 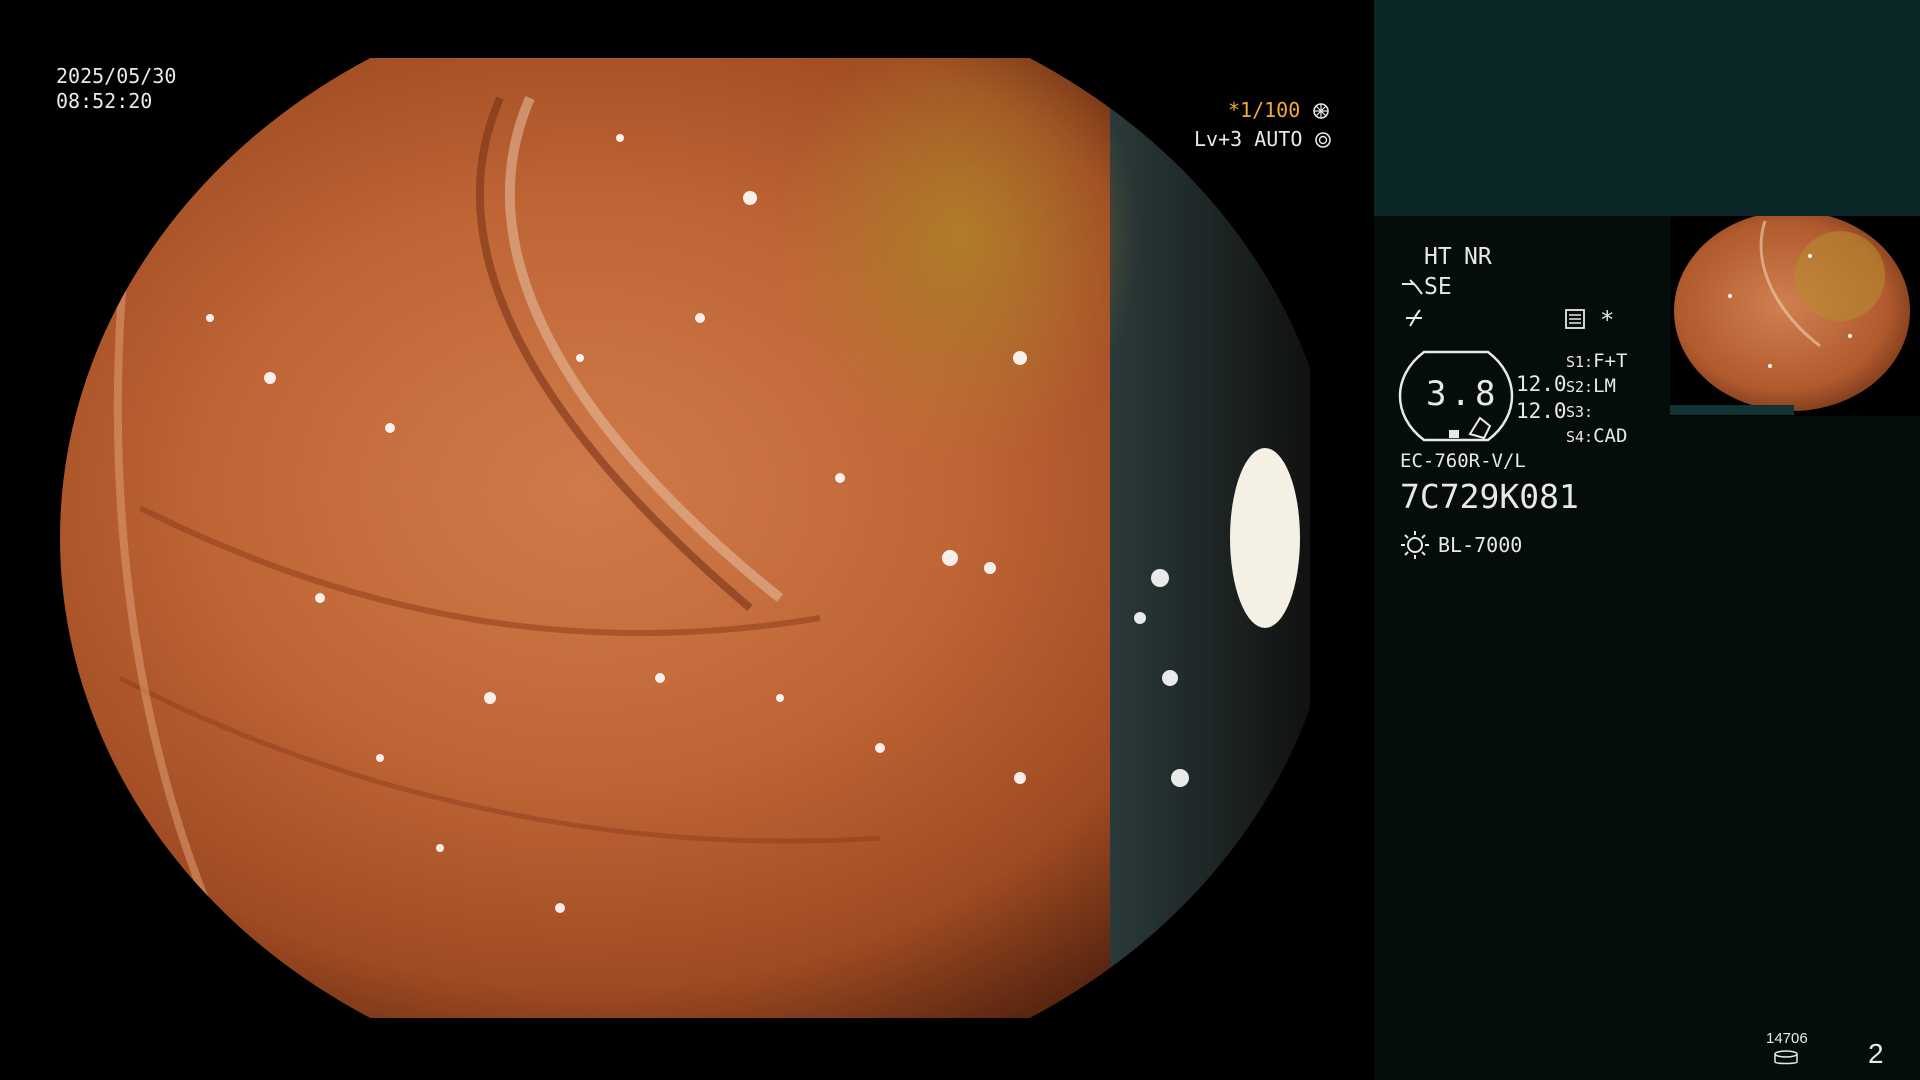 I want to click on value-a: 12.0, so click(x=1541, y=384).